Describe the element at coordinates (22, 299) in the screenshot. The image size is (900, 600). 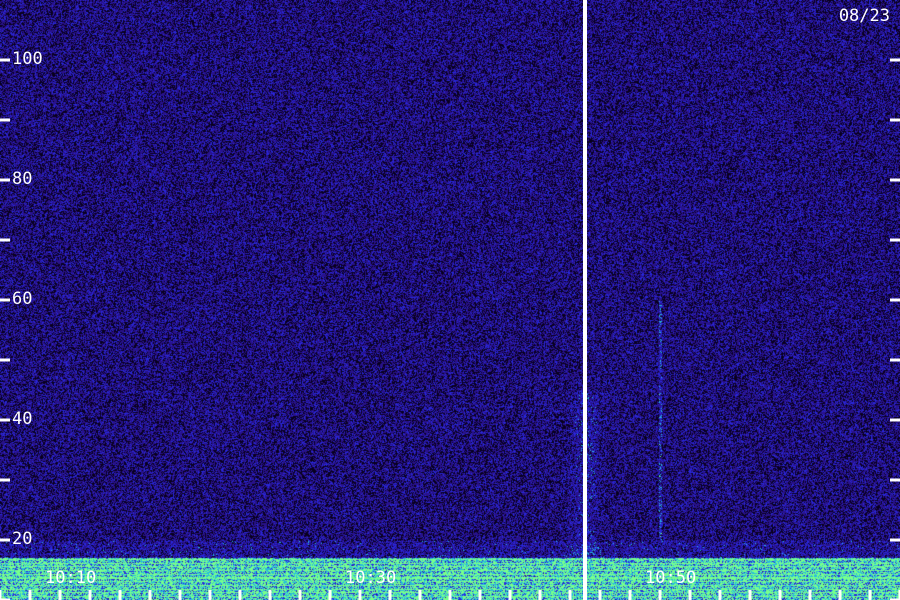
I see `y-tick-label: 60` at that location.